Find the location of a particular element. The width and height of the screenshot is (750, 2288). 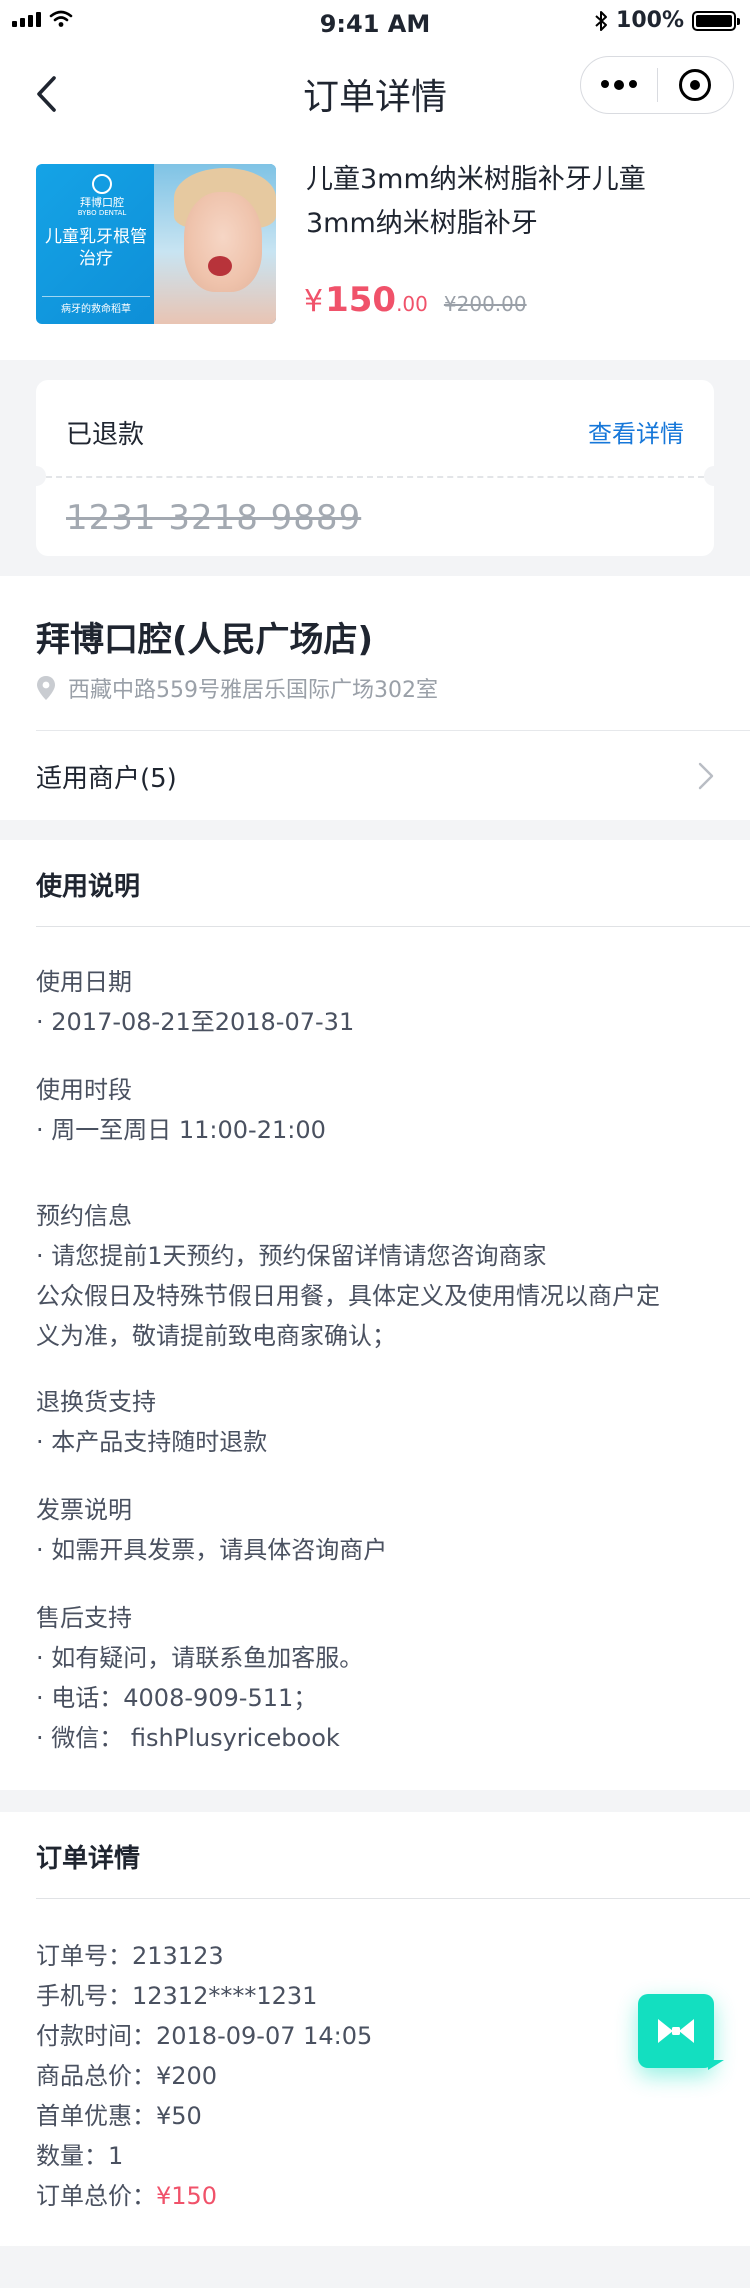

voucher-code: 1231 3218 9889 is located at coordinates (214, 518).